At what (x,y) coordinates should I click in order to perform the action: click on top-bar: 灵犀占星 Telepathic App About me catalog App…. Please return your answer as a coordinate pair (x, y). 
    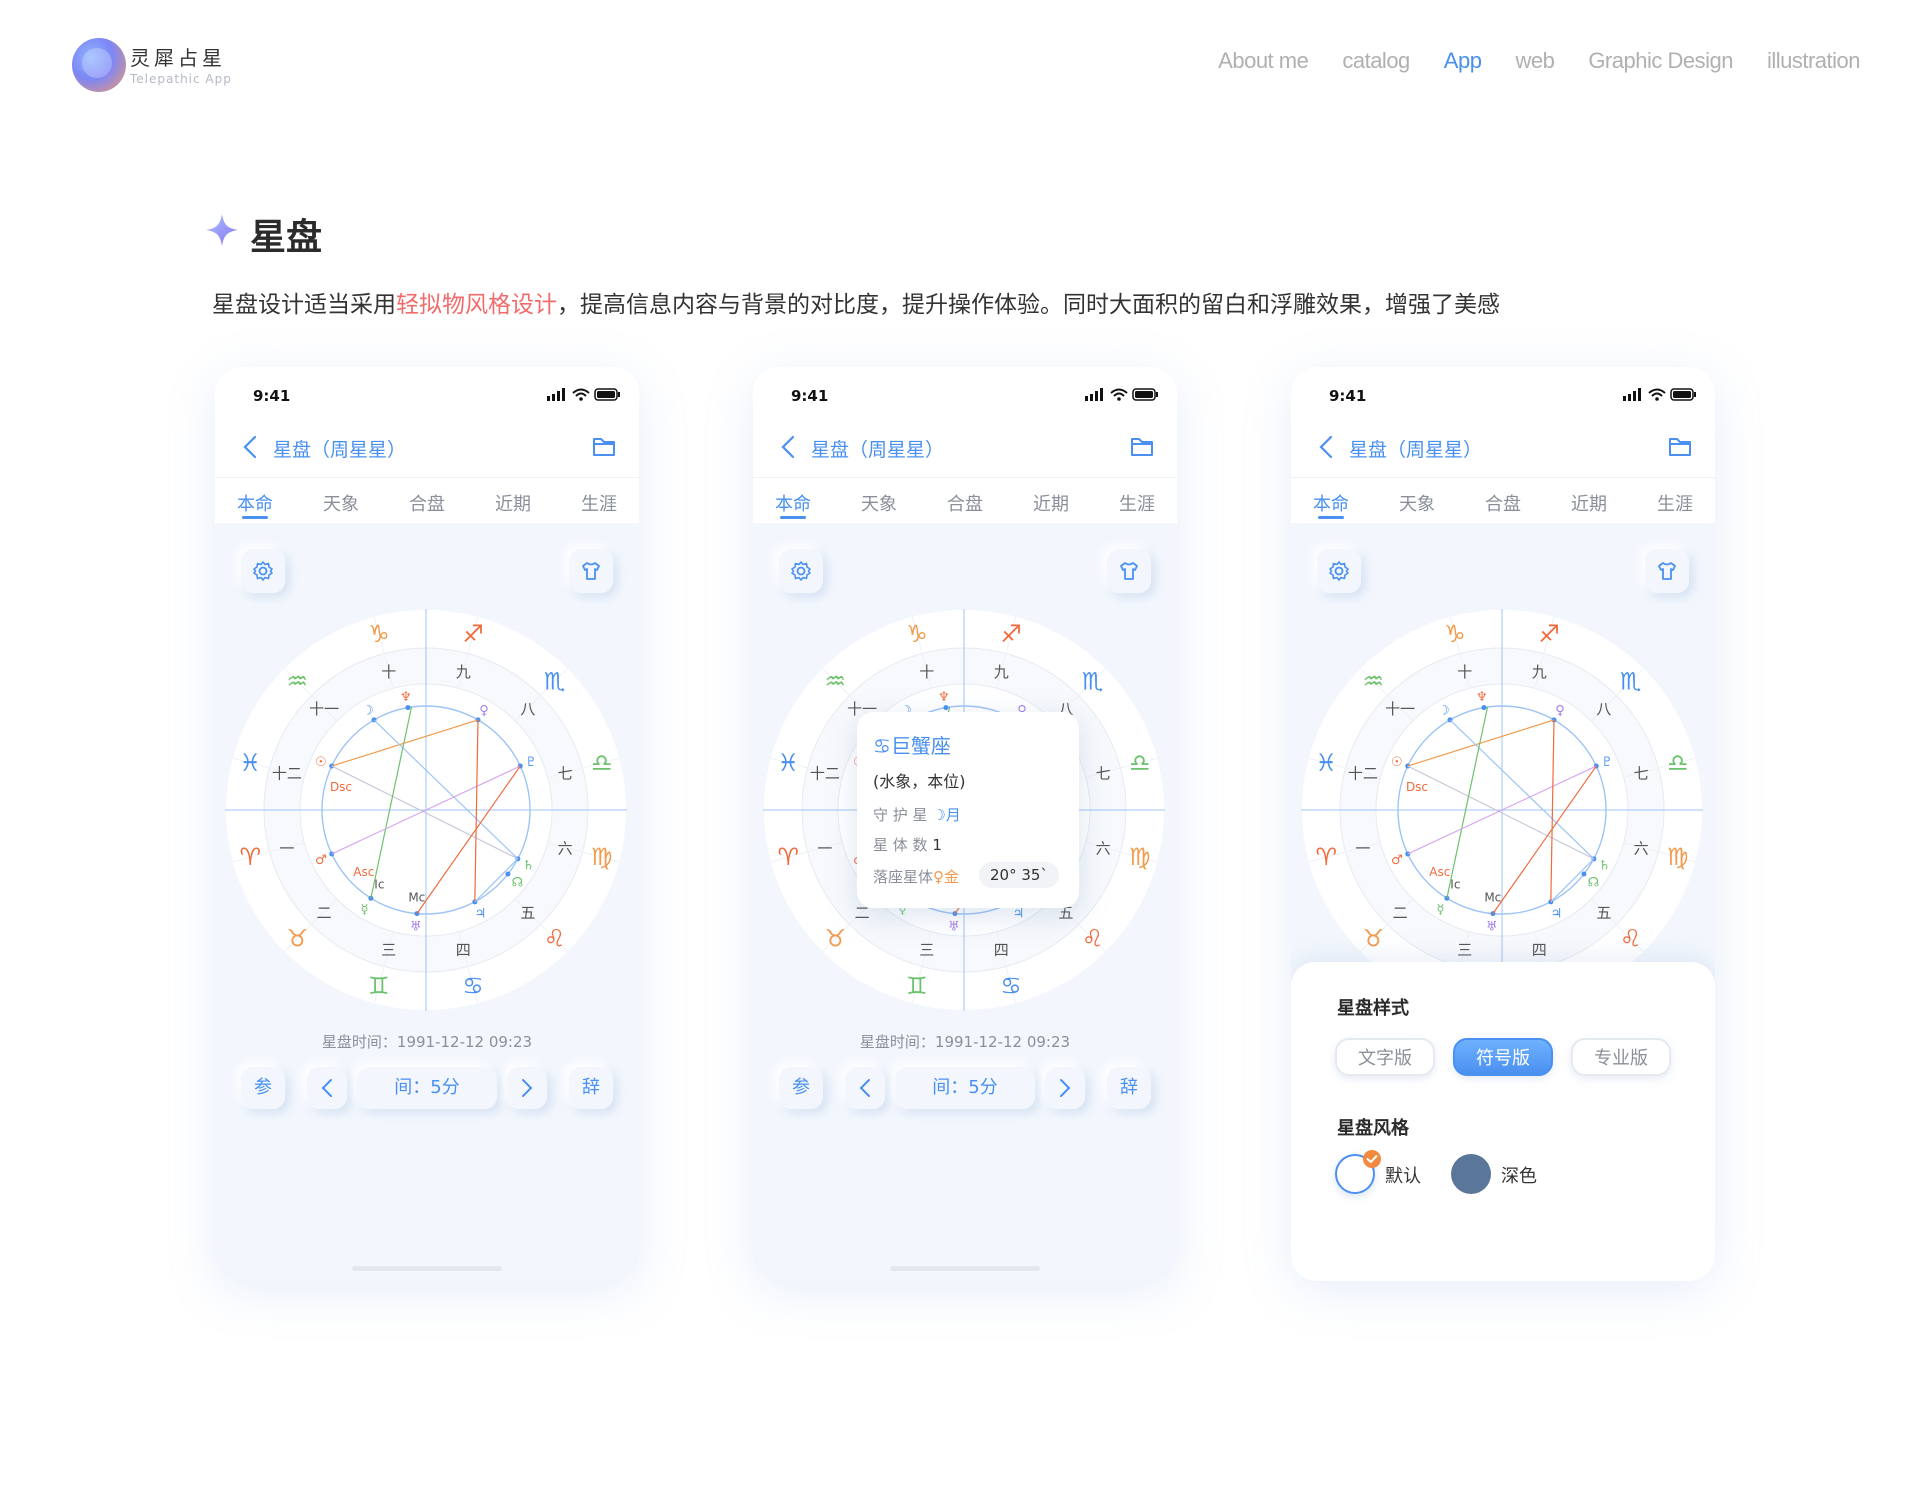
    Looking at the image, I should click on (960, 60).